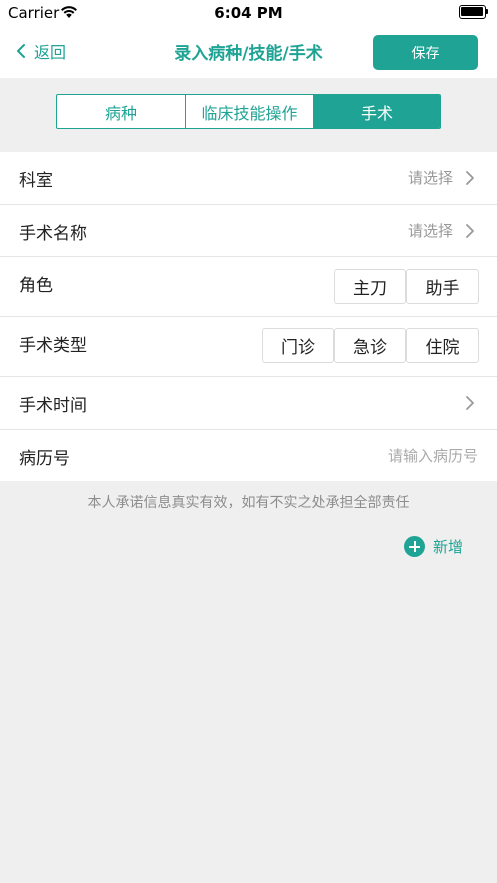  I want to click on record-number-row: 病历号 请输入病历号, so click(248, 455).